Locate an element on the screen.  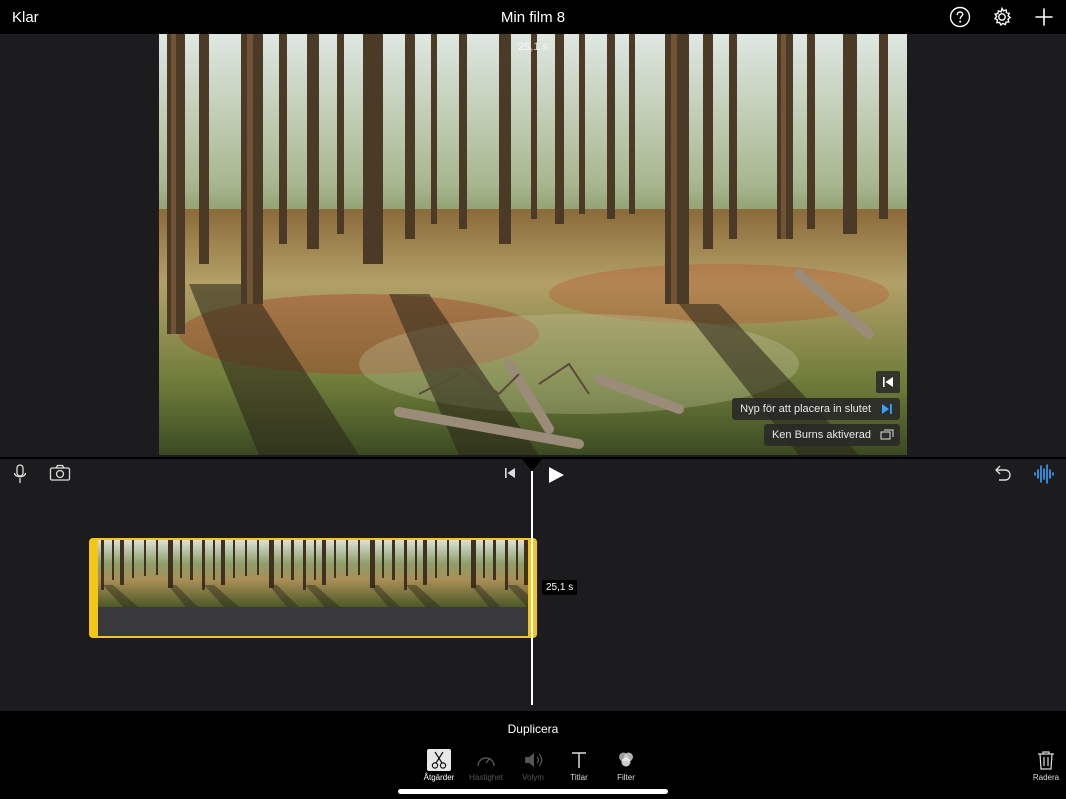
skip-to-start-button is located at coordinates (888, 382).